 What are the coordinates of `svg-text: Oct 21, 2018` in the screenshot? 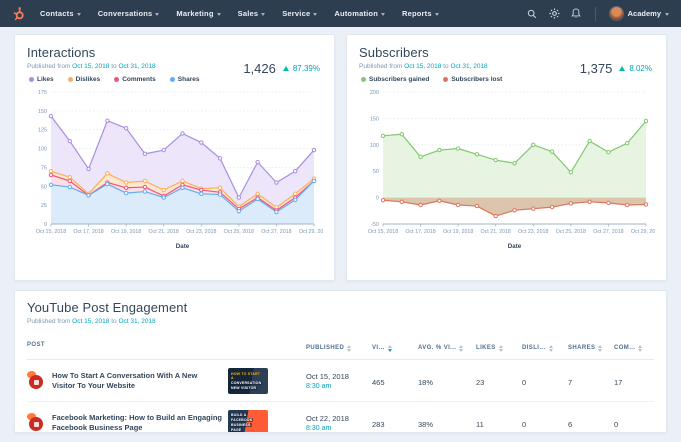 It's located at (164, 232).